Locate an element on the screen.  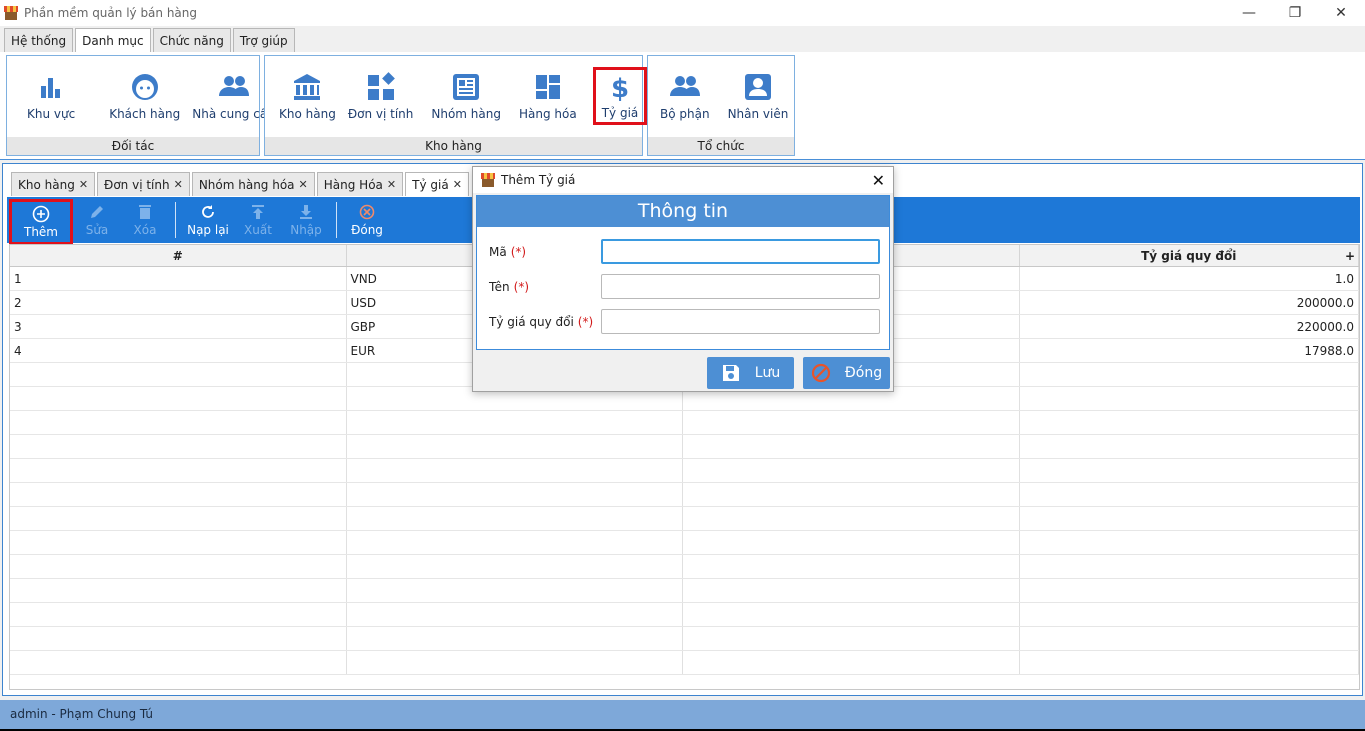
add-circle-icon is located at coordinates (41, 214).